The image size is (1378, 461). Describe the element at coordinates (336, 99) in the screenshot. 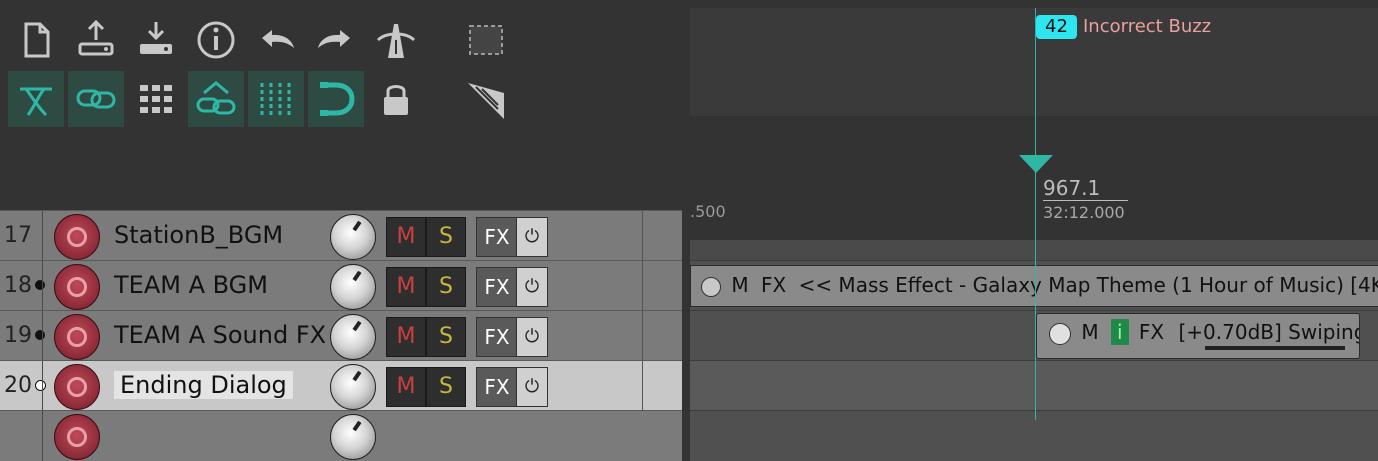

I see `magnet-icon` at that location.